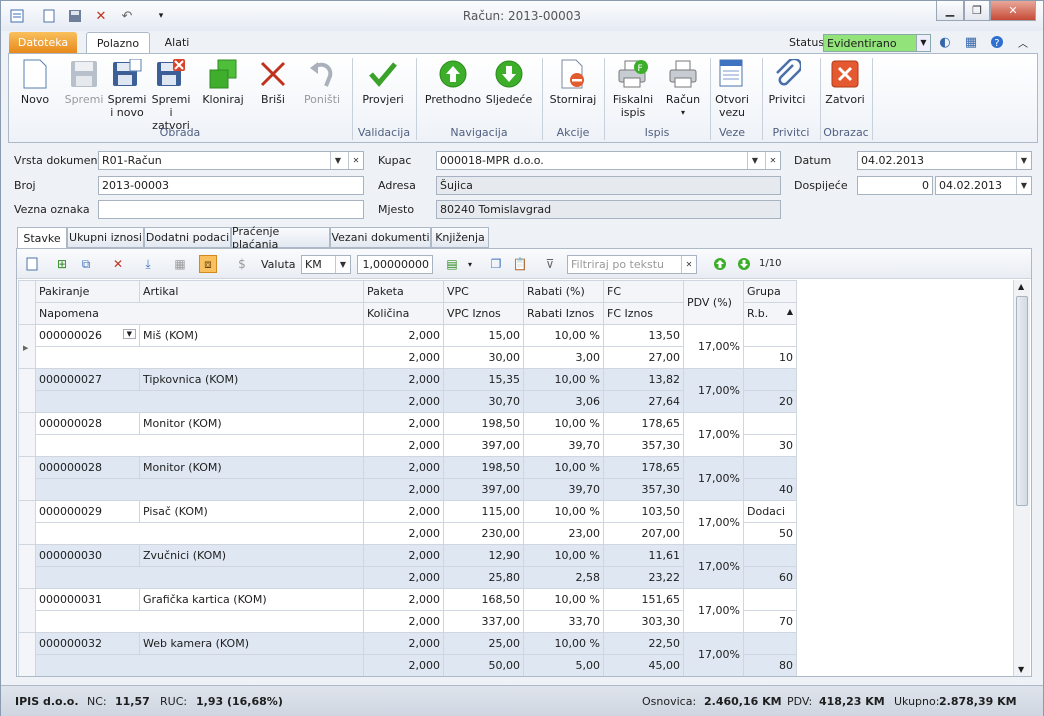 The image size is (1044, 716). I want to click on filter-search-input: Filtriraj po tekstu ✕, so click(632, 264).